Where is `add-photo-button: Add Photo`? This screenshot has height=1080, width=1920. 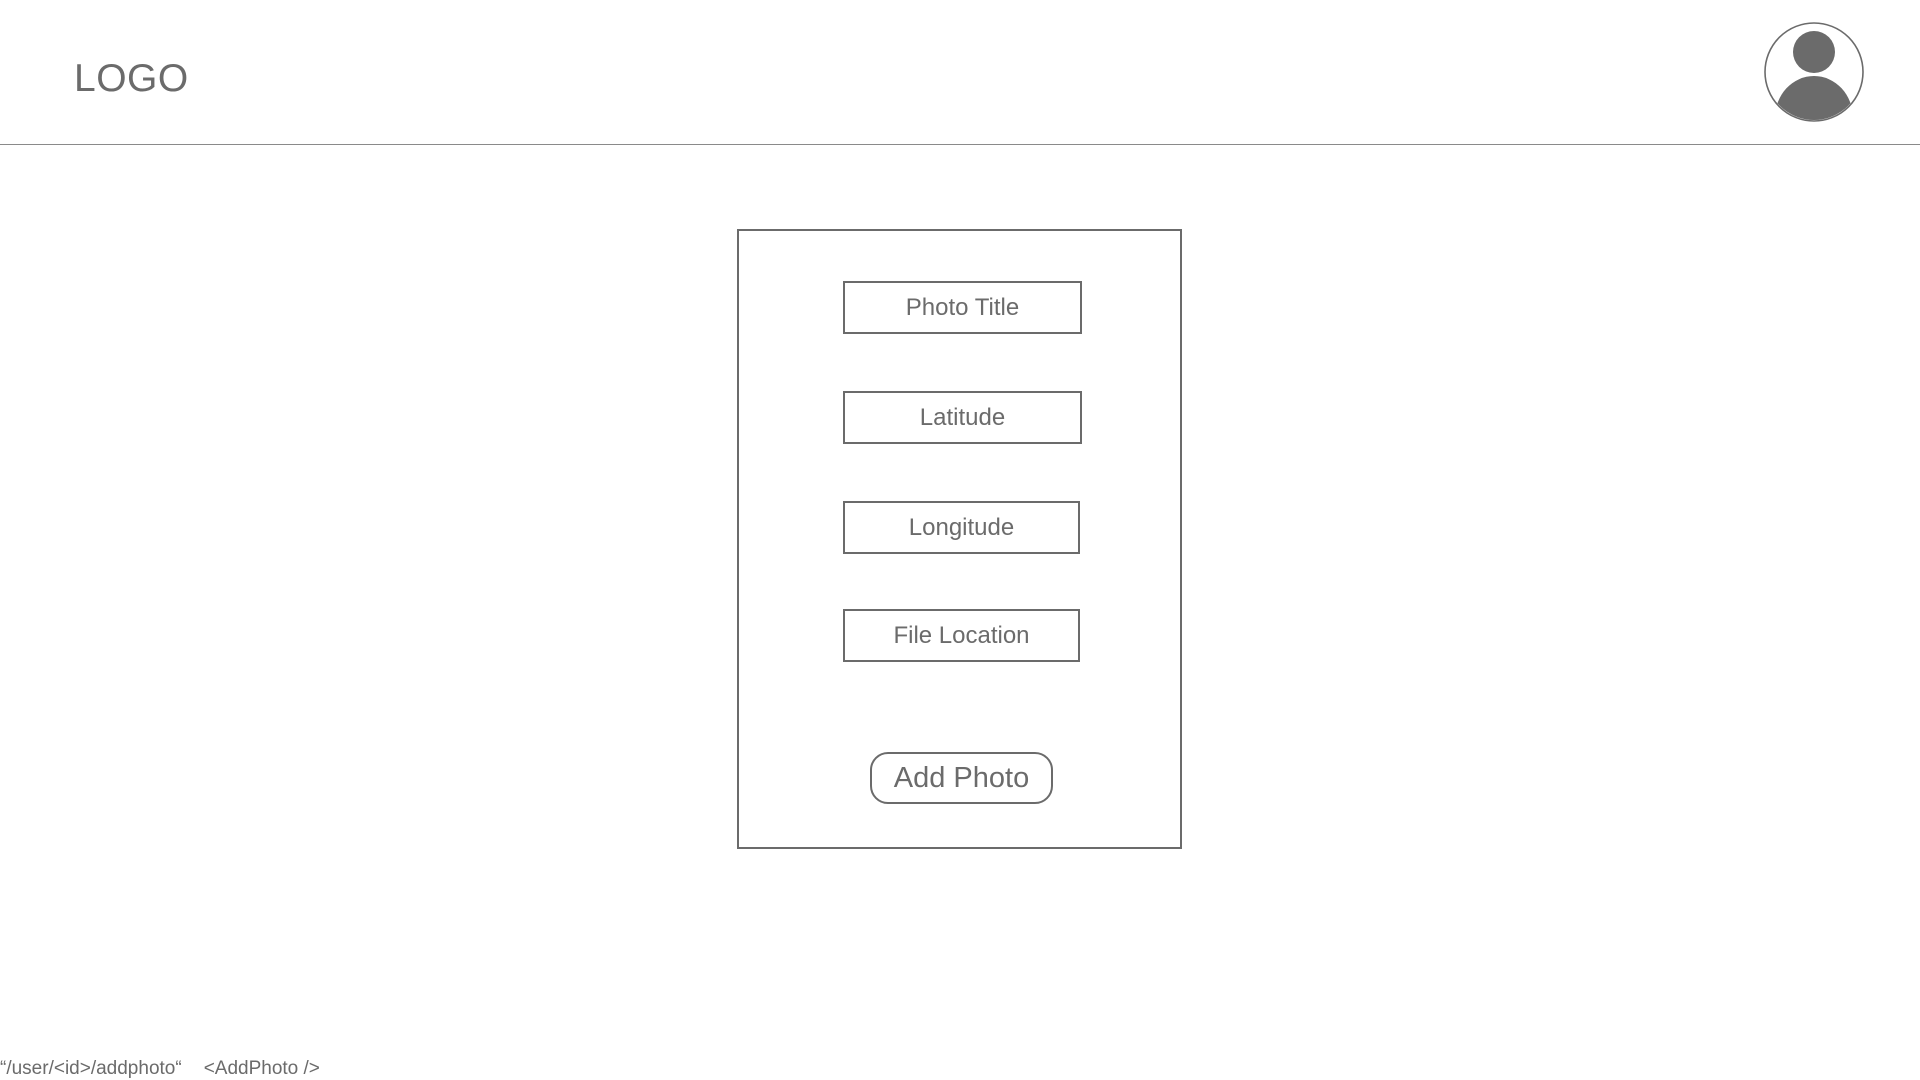 add-photo-button: Add Photo is located at coordinates (961, 778).